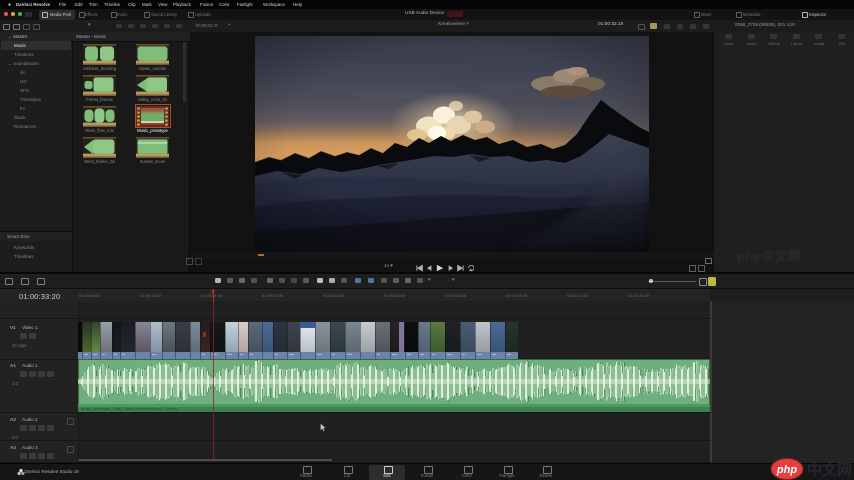 Image resolution: width=854 pixels, height=480 pixels. Describe the element at coordinates (829, 470) in the screenshot. I see `svg-text: 中文网` at that location.